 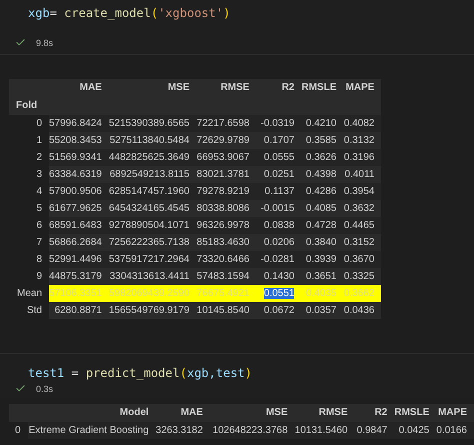 I want to click on table-cell: 57996.8424, so click(x=75, y=123).